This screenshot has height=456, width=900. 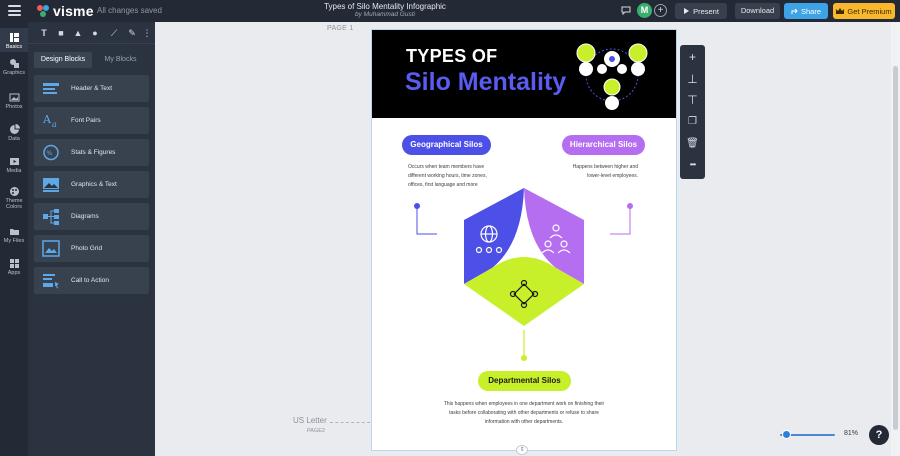 I want to click on block-call-to-action: Call to Action, so click(x=91, y=280).